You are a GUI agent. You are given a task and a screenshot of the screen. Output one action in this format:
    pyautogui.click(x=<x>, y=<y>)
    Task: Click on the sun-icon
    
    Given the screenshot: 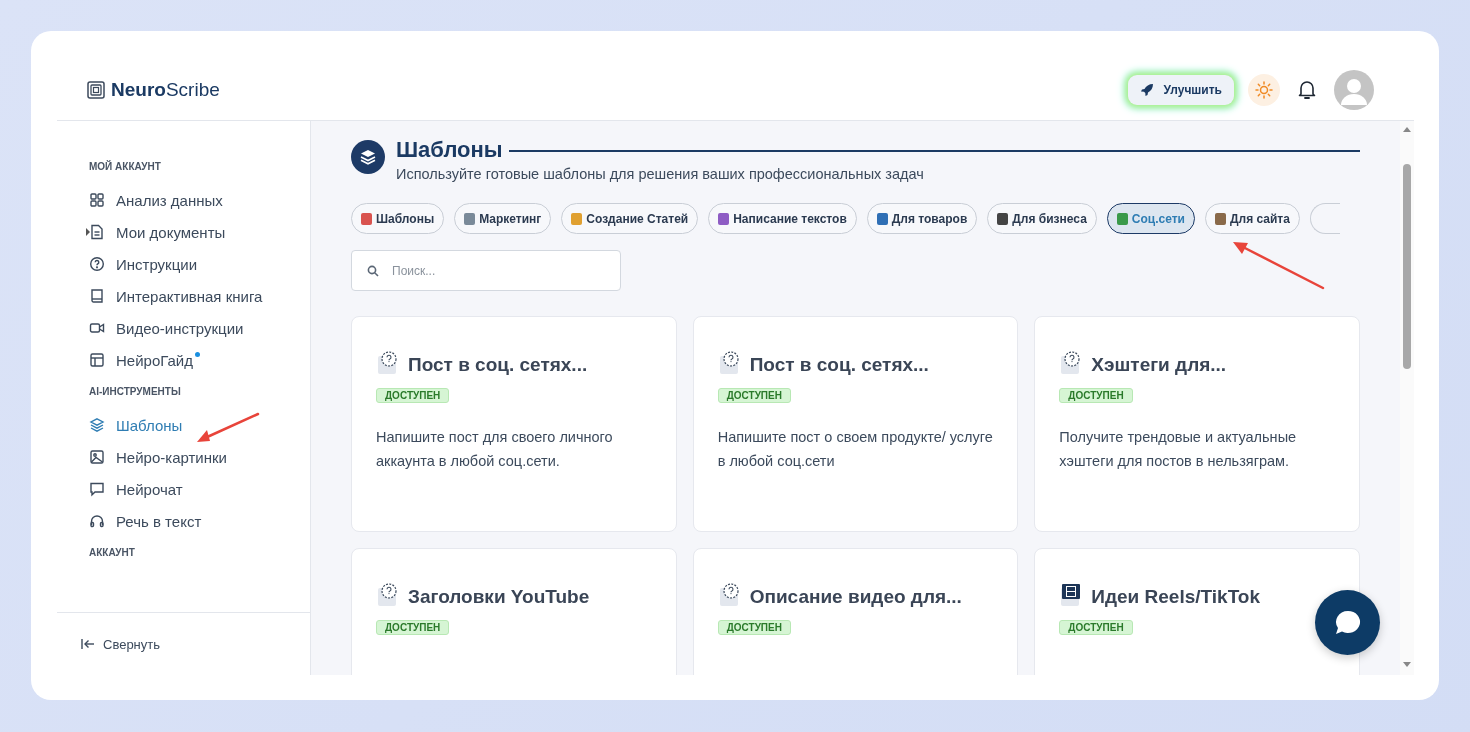 What is the action you would take?
    pyautogui.click(x=1264, y=90)
    